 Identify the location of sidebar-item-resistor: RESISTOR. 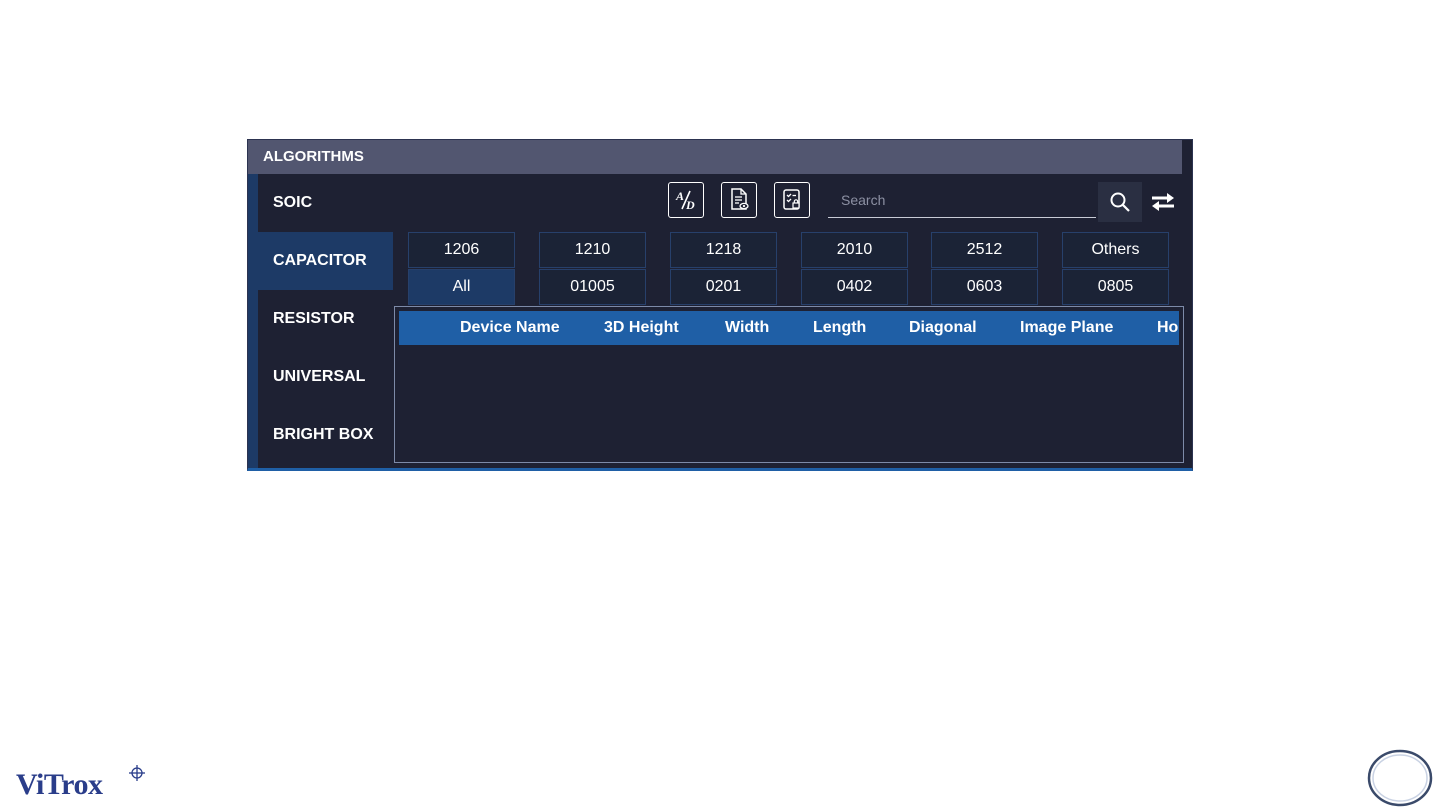
(325, 319).